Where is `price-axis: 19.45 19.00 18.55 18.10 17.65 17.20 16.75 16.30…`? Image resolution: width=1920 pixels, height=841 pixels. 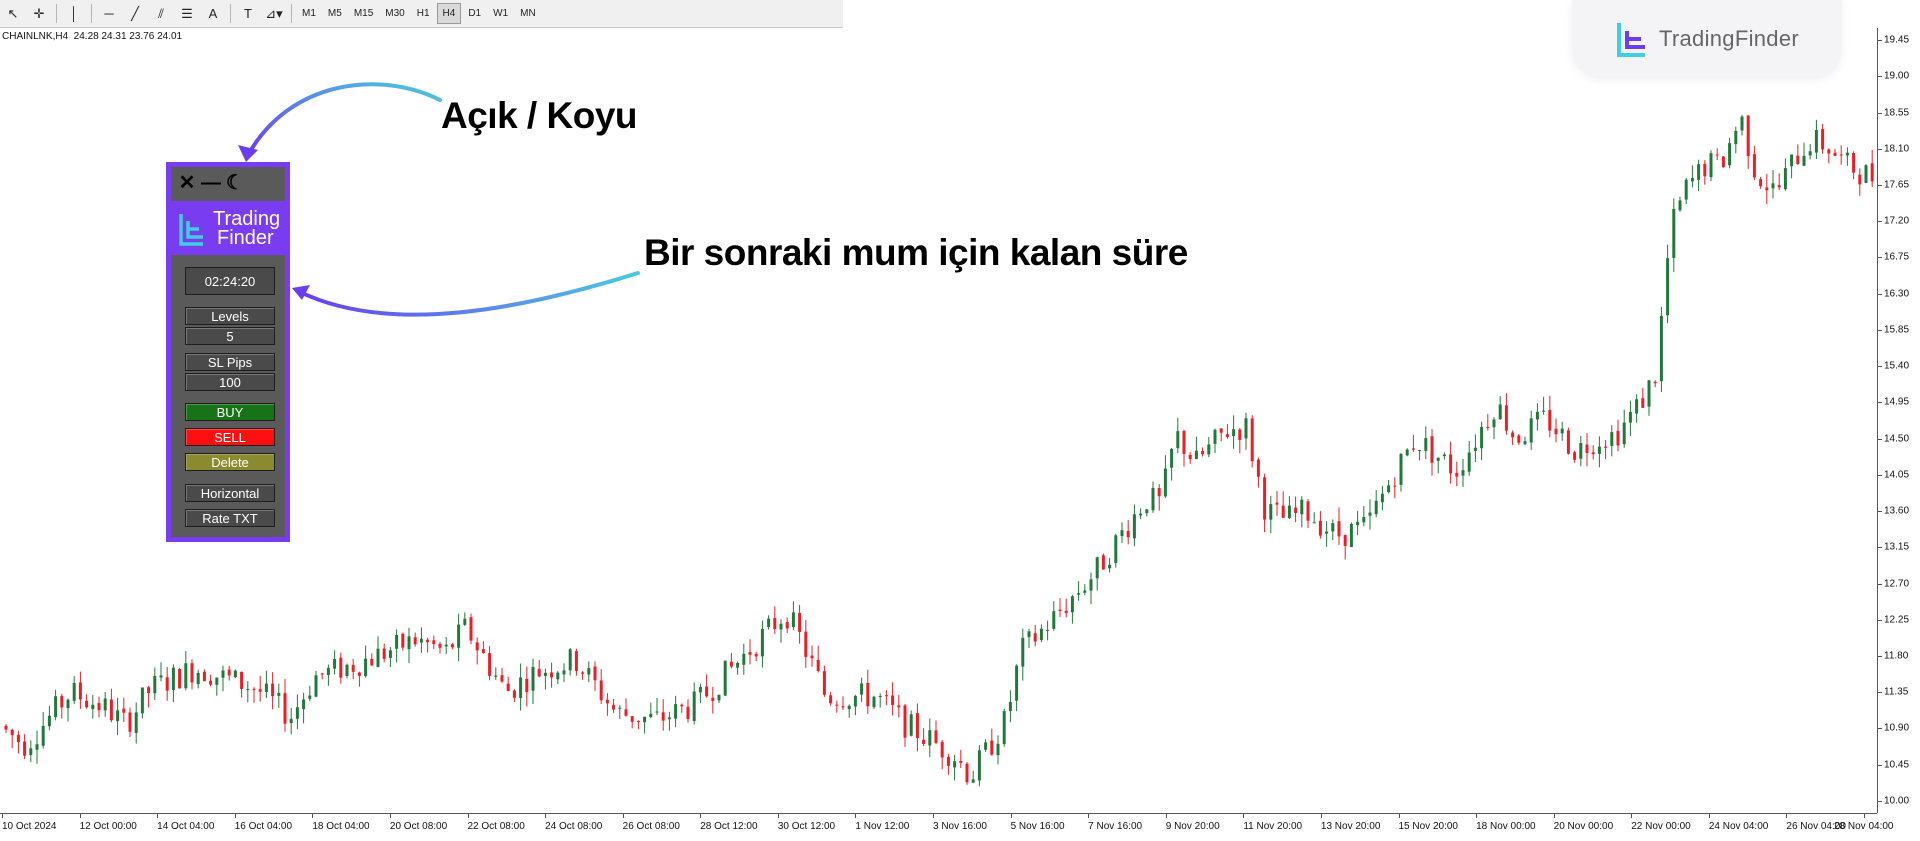
price-axis: 19.45 19.00 18.55 18.10 17.65 17.20 16.75 16.30… is located at coordinates (1898, 420).